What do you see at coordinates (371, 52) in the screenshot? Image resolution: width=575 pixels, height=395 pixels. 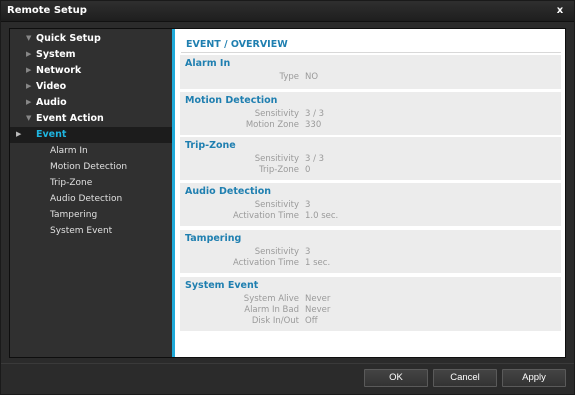 I see `heading-divider` at bounding box center [371, 52].